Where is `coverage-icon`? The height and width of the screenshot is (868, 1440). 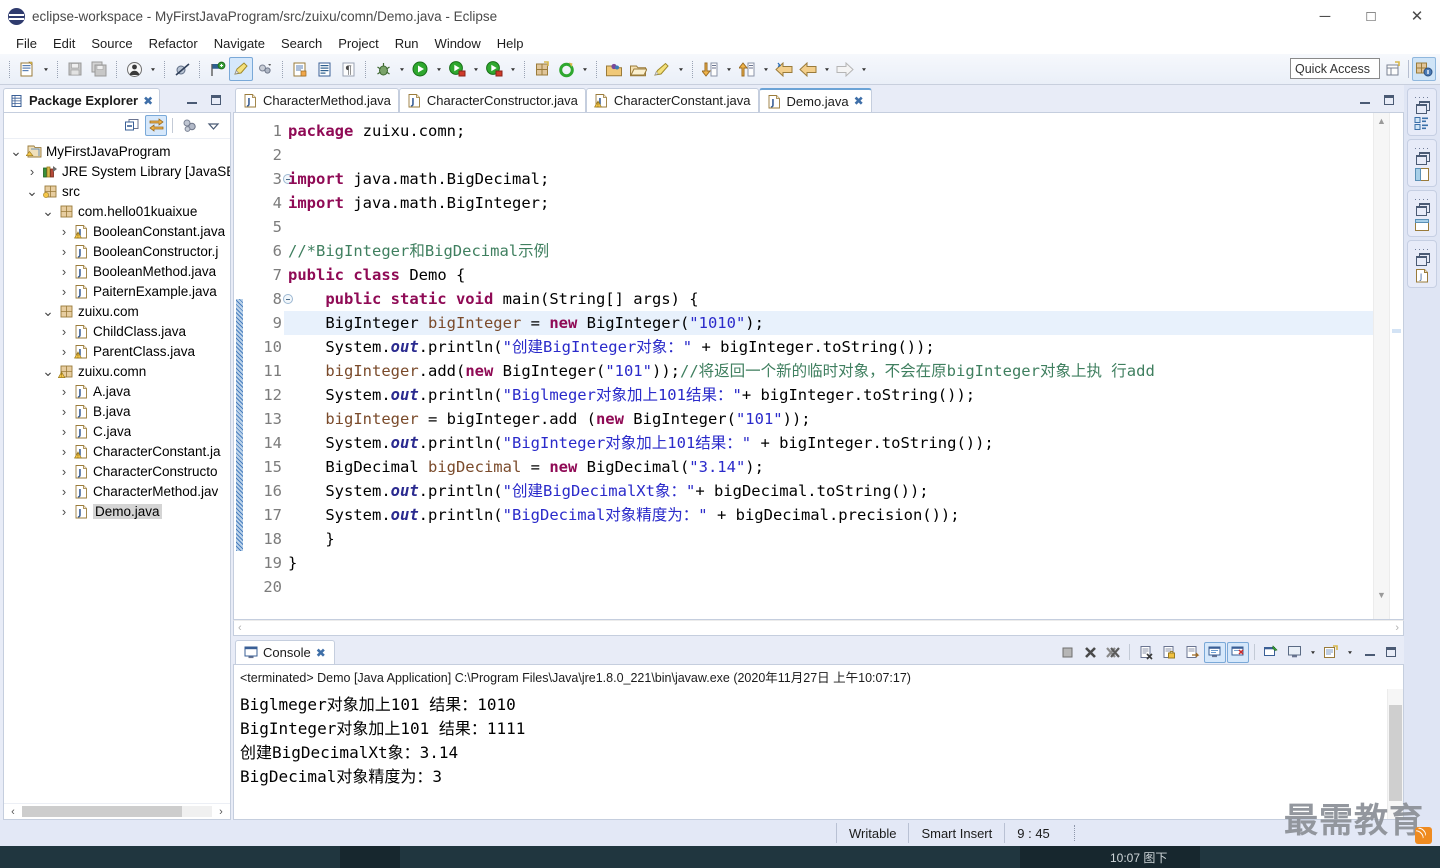 coverage-icon is located at coordinates (457, 69).